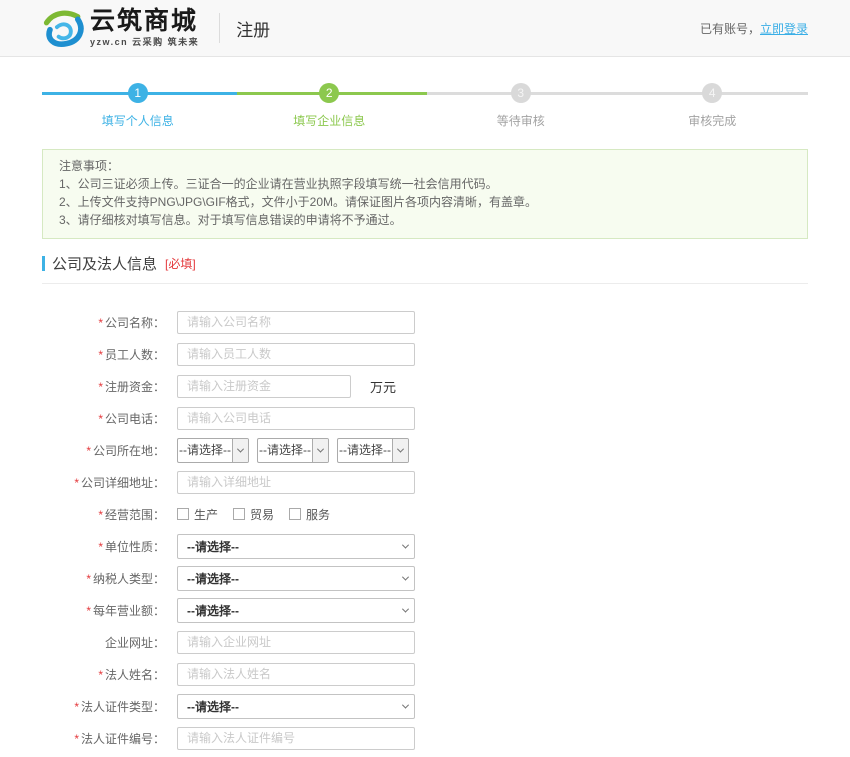  I want to click on progress-steps: 1 填写个人信息 2 填写企业信息 3 等待审核 4 审核完成, so click(425, 108).